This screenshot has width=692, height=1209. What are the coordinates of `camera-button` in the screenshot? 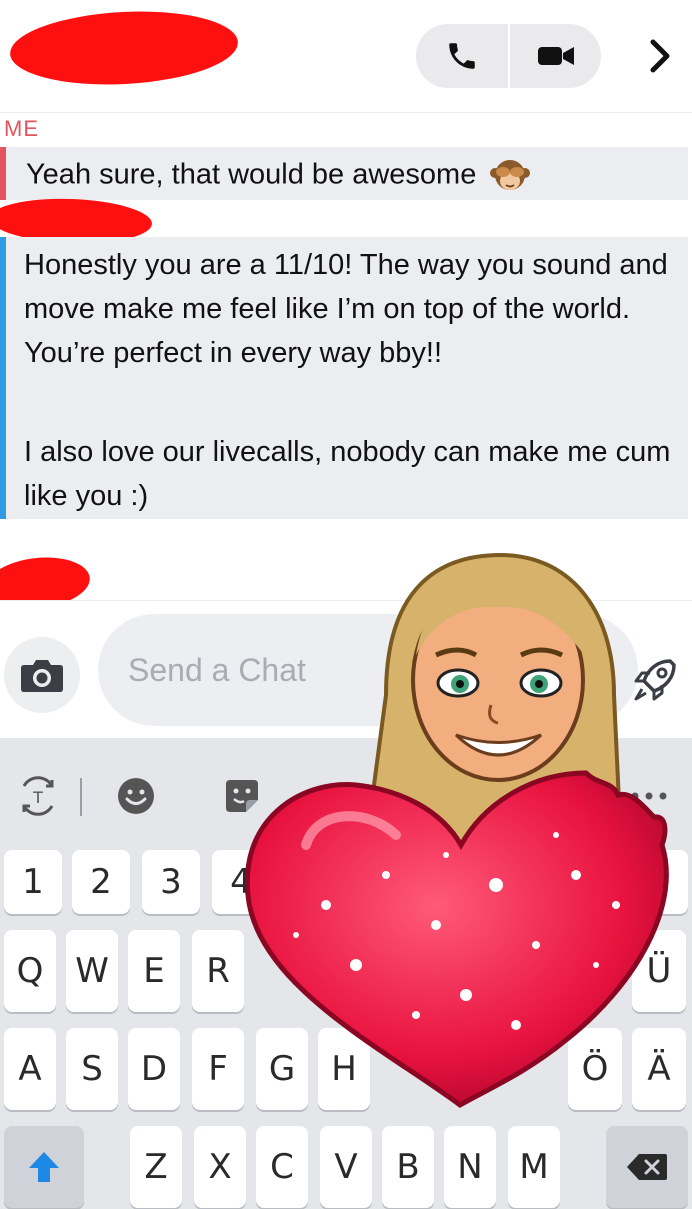 It's located at (42, 675).